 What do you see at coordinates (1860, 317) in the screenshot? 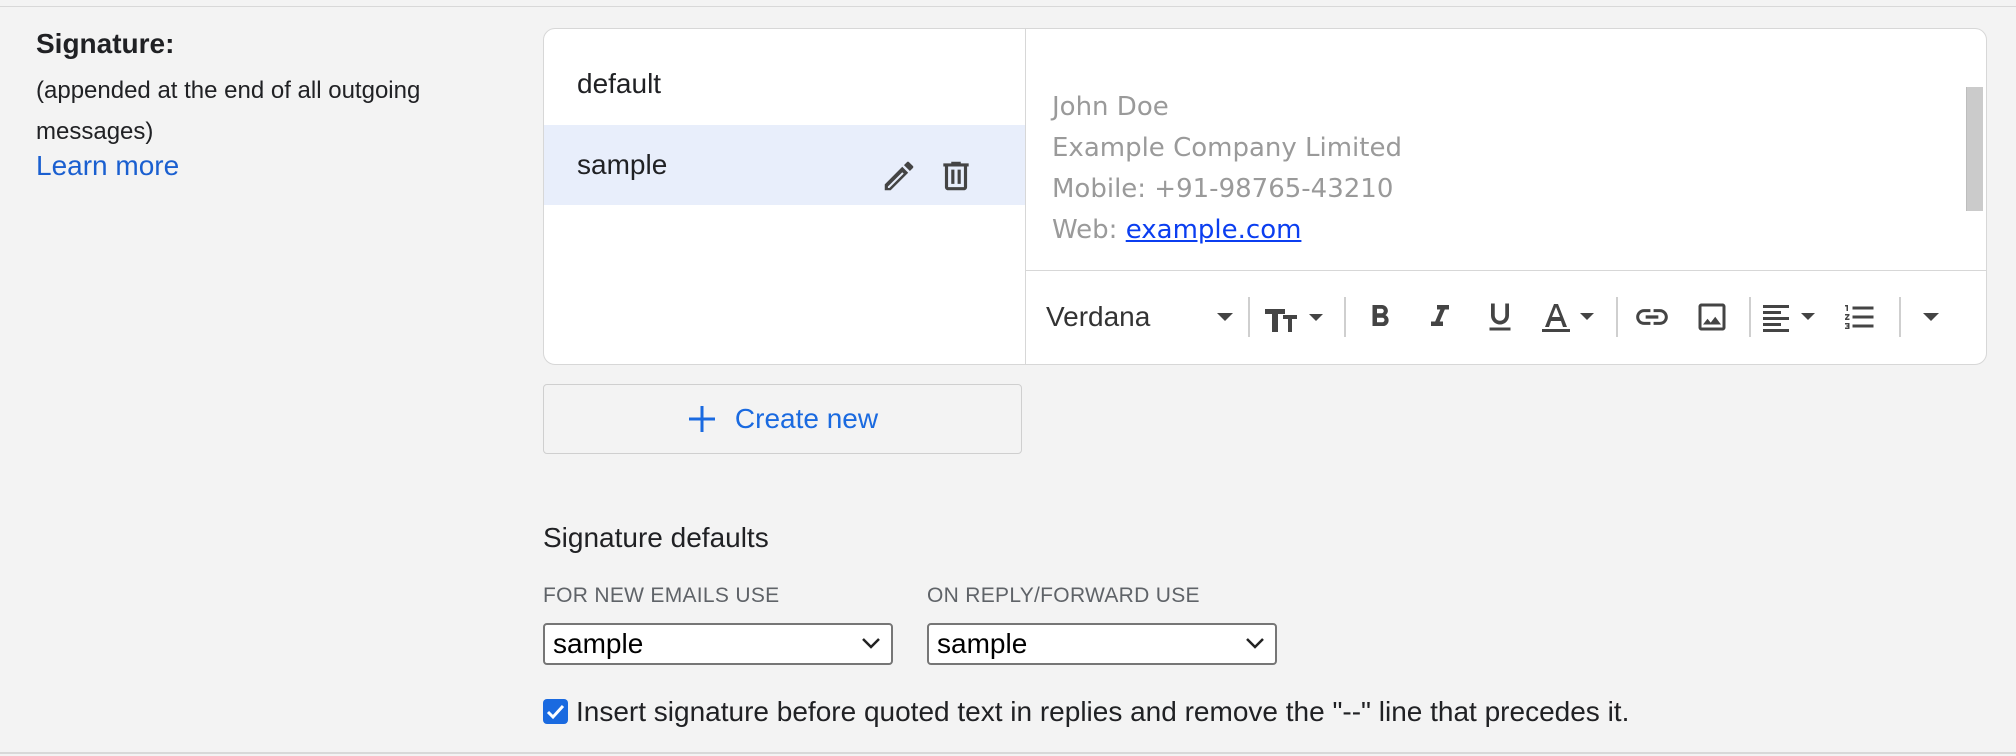
I see `numbered-list-icon` at bounding box center [1860, 317].